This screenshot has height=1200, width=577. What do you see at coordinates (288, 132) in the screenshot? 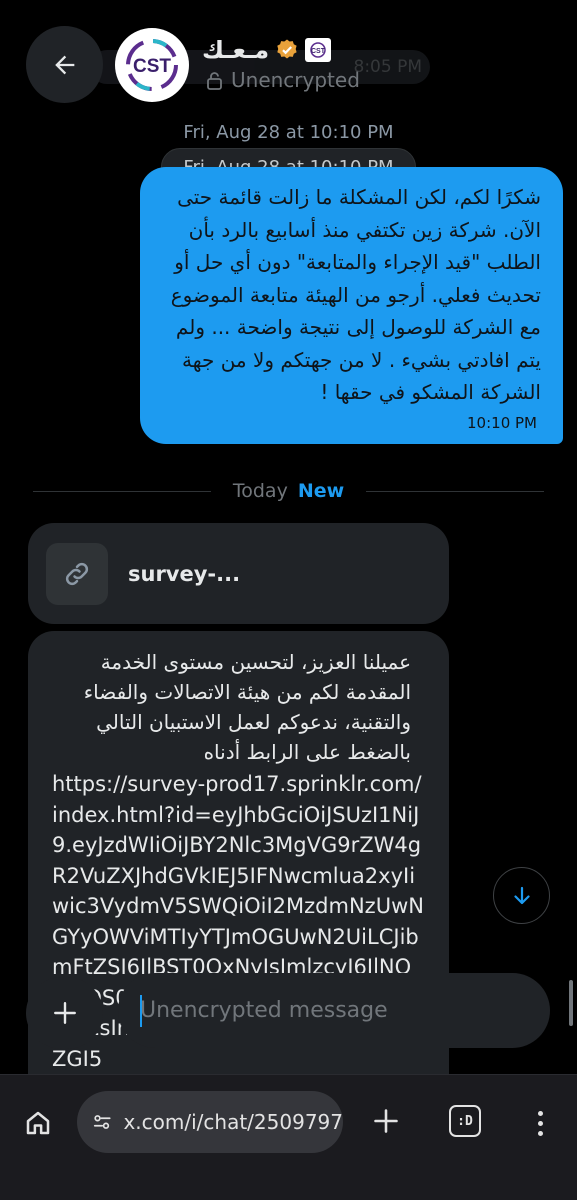
I see `date-label: Fri, Aug 28 at 10:10 PM` at bounding box center [288, 132].